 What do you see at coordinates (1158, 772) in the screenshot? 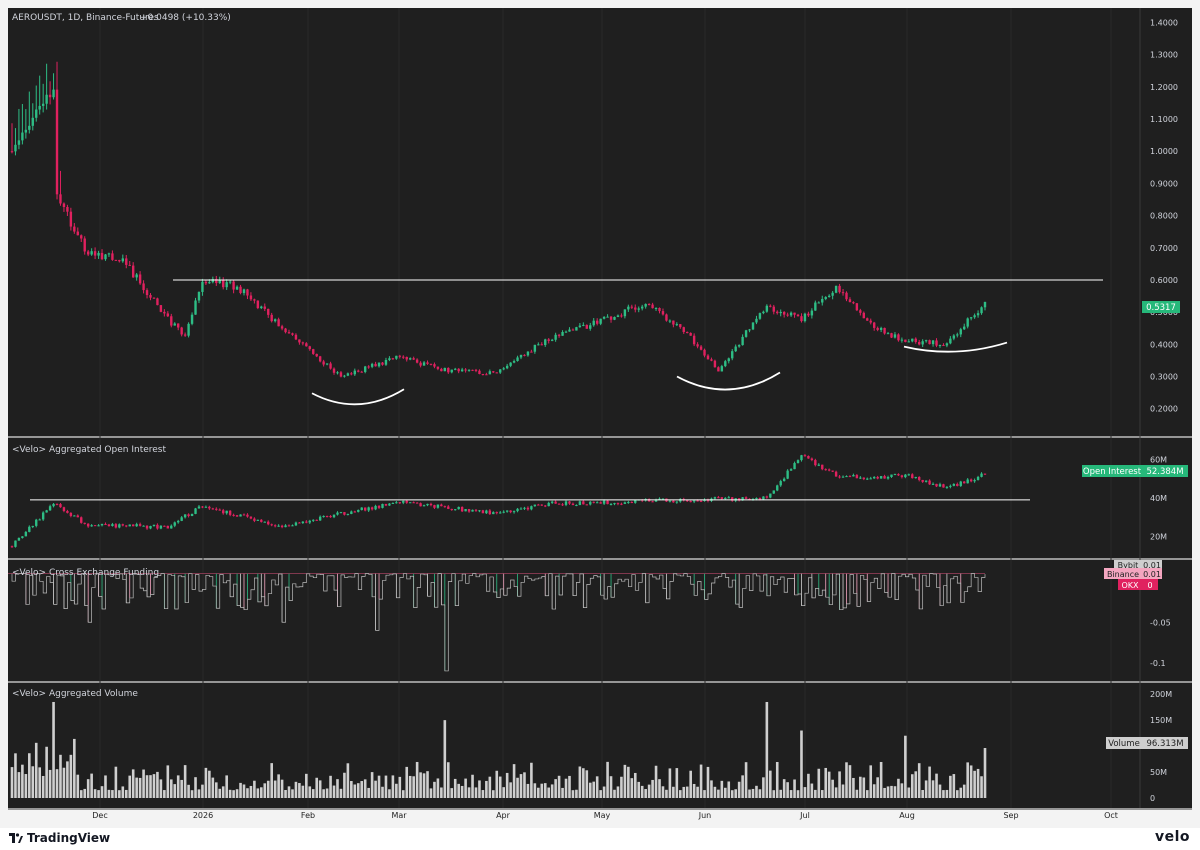
I see `volume-y-tick-50M: 50M` at bounding box center [1158, 772].